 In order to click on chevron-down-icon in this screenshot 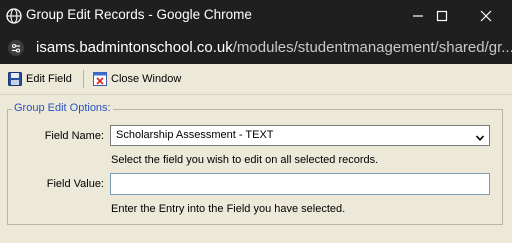, I will do `click(480, 140)`.